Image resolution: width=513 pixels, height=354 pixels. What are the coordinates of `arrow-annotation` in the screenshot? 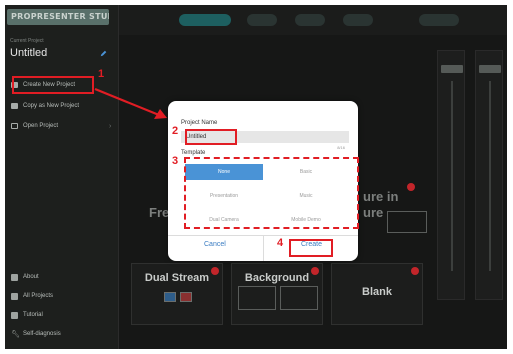 It's located at (130, 103).